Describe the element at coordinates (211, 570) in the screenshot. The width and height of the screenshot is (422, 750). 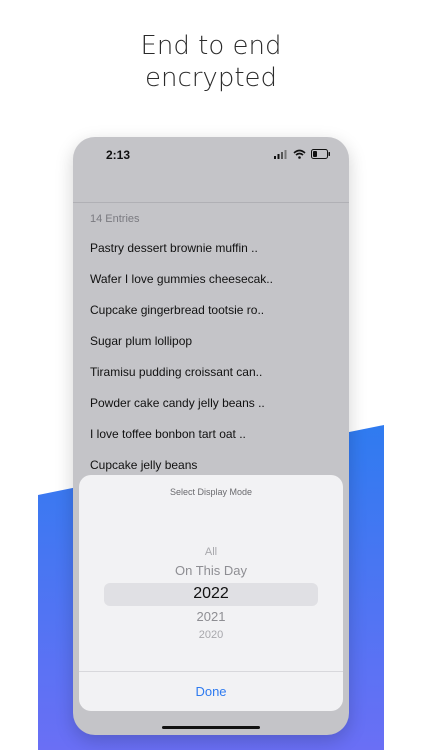
I see `picker-option-on-this-day: On This Day` at that location.